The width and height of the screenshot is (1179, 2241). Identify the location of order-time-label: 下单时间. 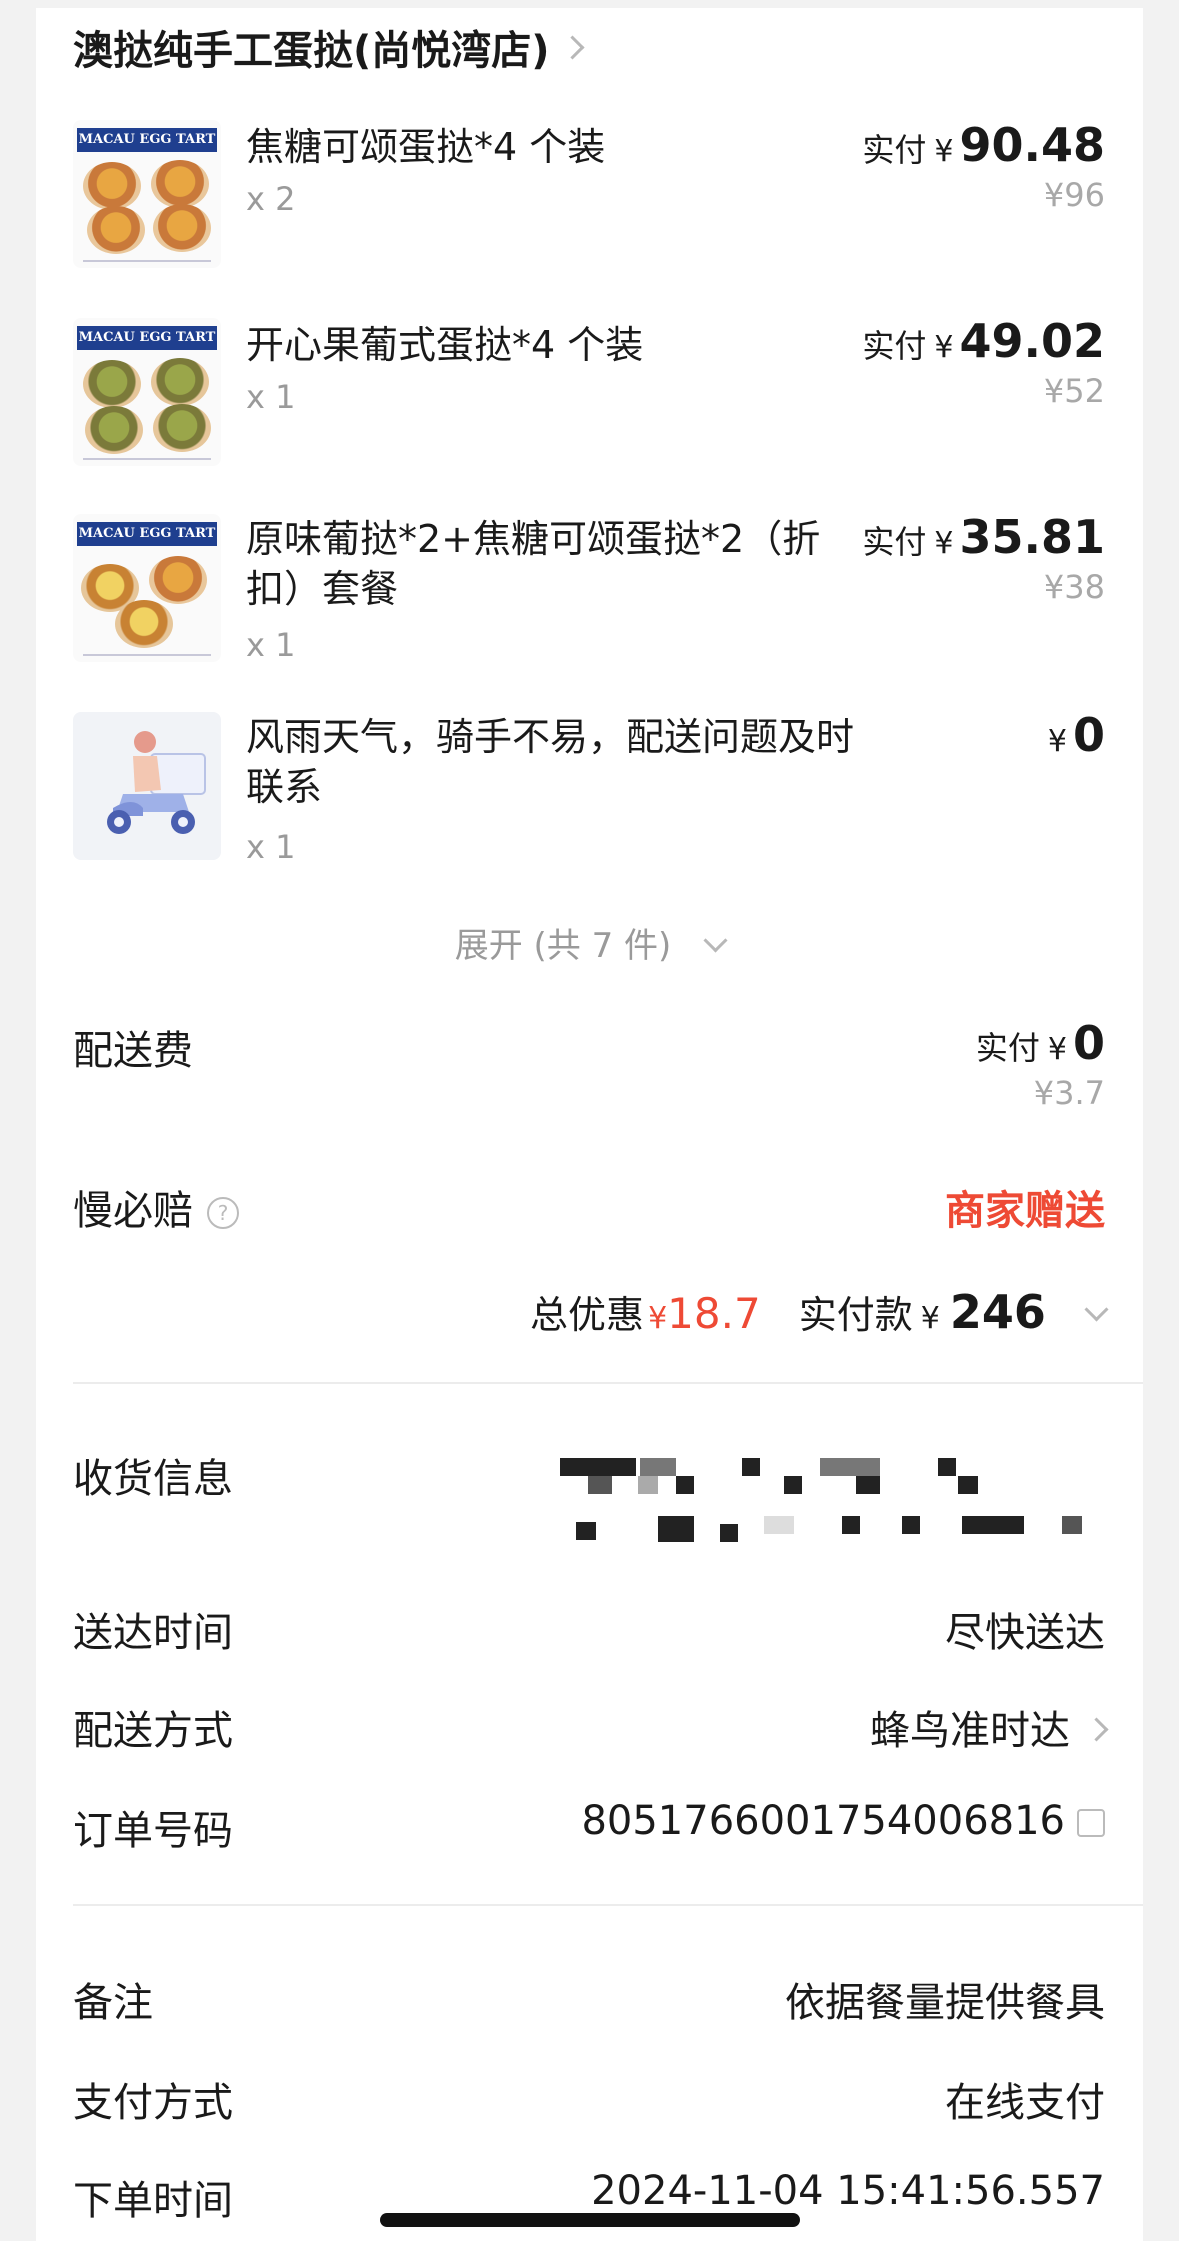
(153, 2201).